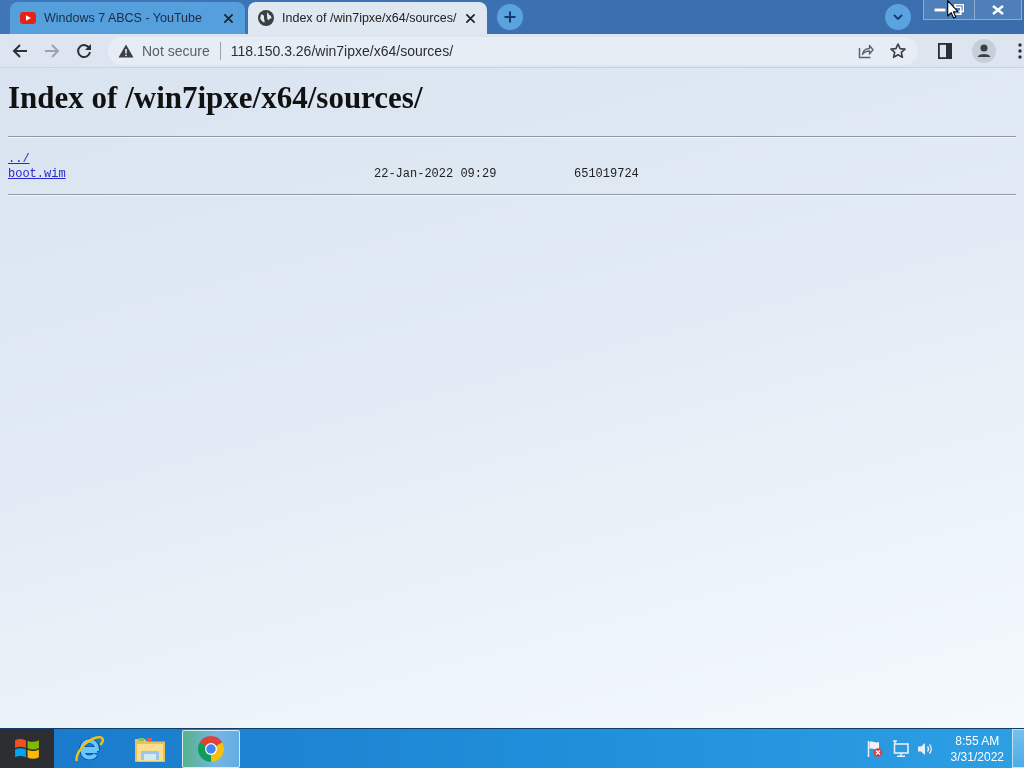 The width and height of the screenshot is (1024, 768). Describe the element at coordinates (513, 50) in the screenshot. I see `address-bar: Not secure 118.150.3.26/win7ipxe/x64/sources/` at that location.